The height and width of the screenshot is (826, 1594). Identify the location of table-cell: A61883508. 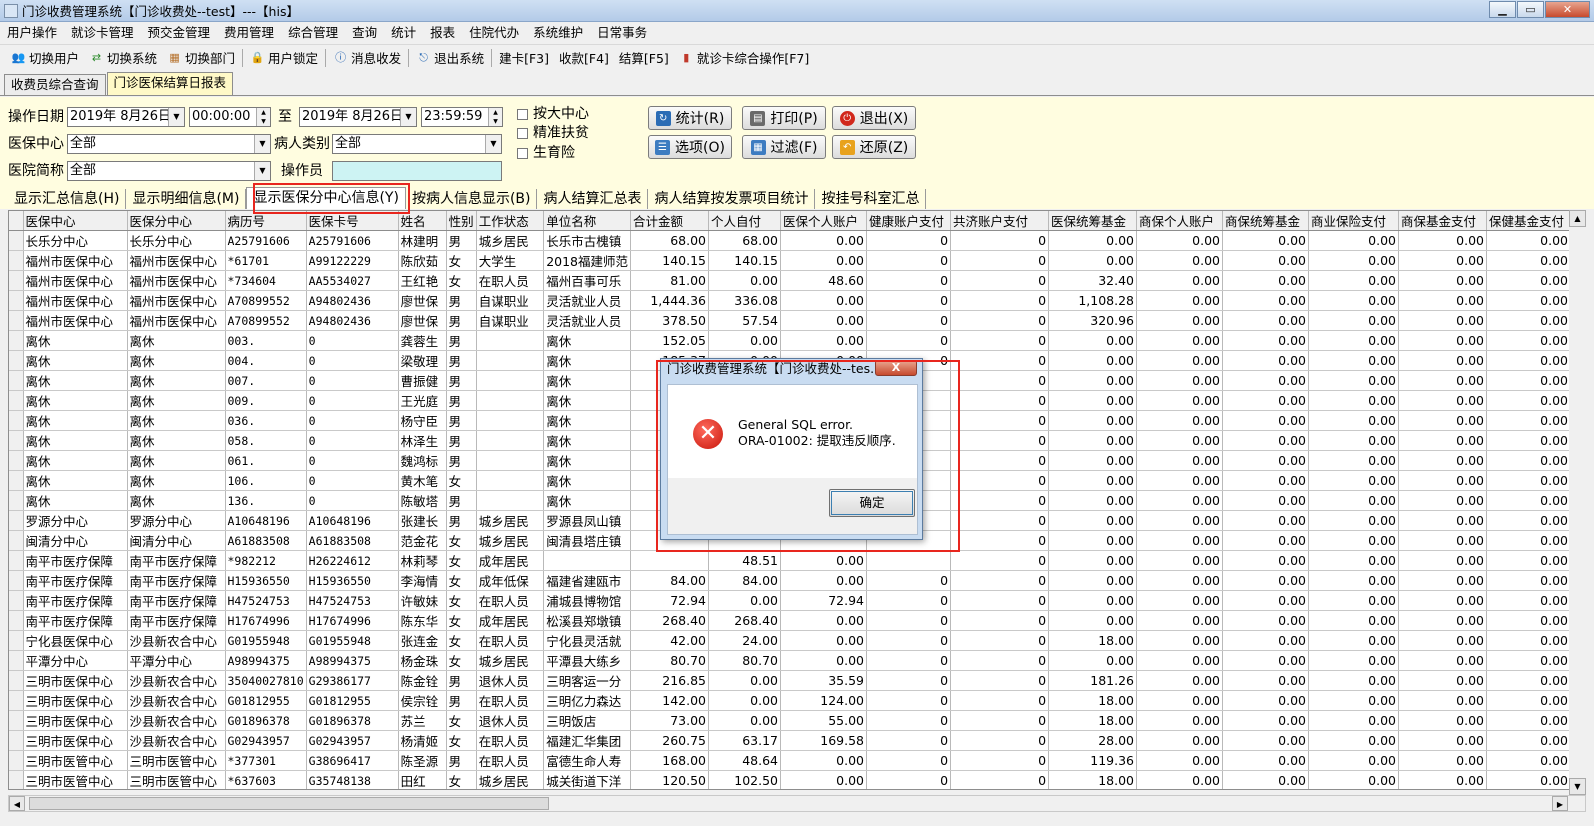
(352, 540).